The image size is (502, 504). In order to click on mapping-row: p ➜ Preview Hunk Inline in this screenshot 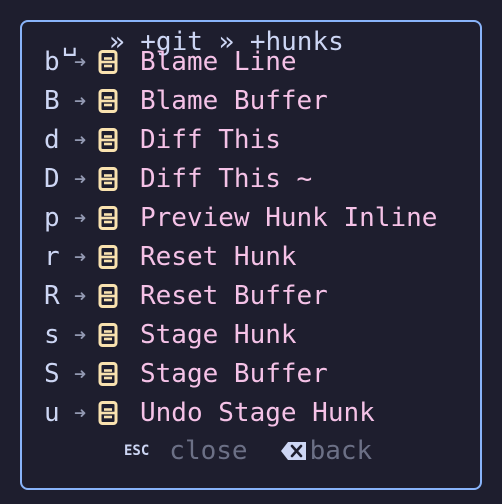, I will do `click(240, 217)`.